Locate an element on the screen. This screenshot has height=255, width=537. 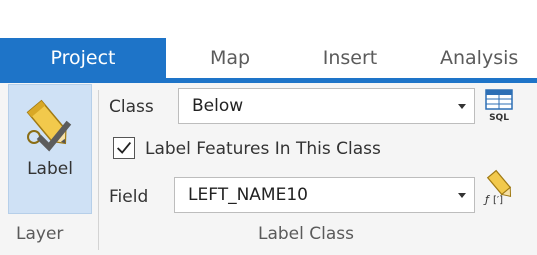
class-dropdown-value: Below is located at coordinates (218, 106).